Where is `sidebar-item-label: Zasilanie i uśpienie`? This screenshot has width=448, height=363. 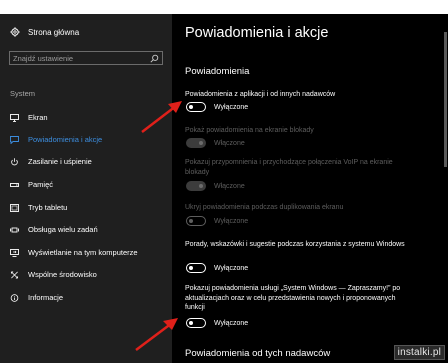
sidebar-item-label: Zasilanie i uśpienie is located at coordinates (60, 161).